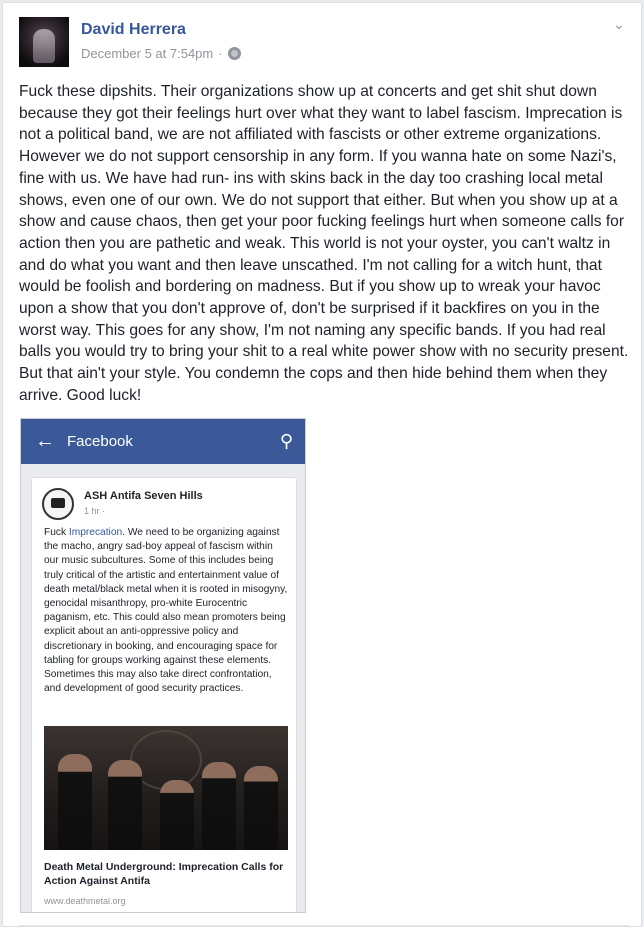  Describe the element at coordinates (45, 441) in the screenshot. I see `back-arrow-icon: ←` at that location.